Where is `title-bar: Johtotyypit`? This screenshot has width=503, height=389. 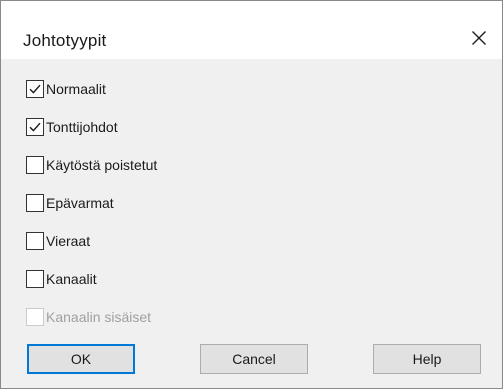
title-bar: Johtotyypit is located at coordinates (251, 30).